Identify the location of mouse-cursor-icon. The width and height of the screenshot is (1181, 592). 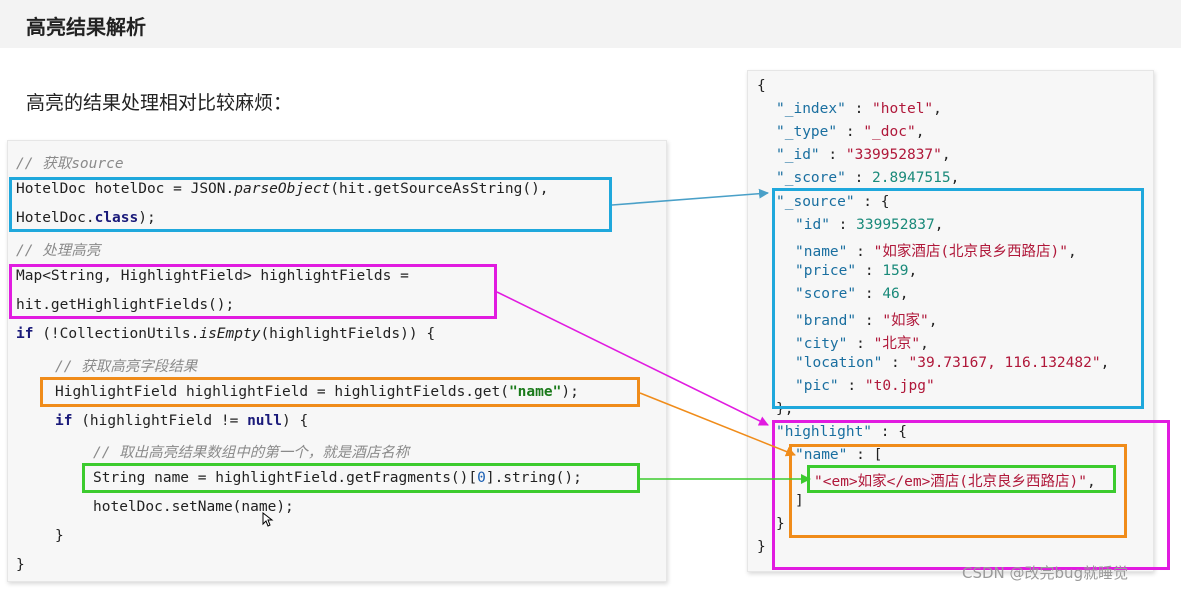
(268, 519).